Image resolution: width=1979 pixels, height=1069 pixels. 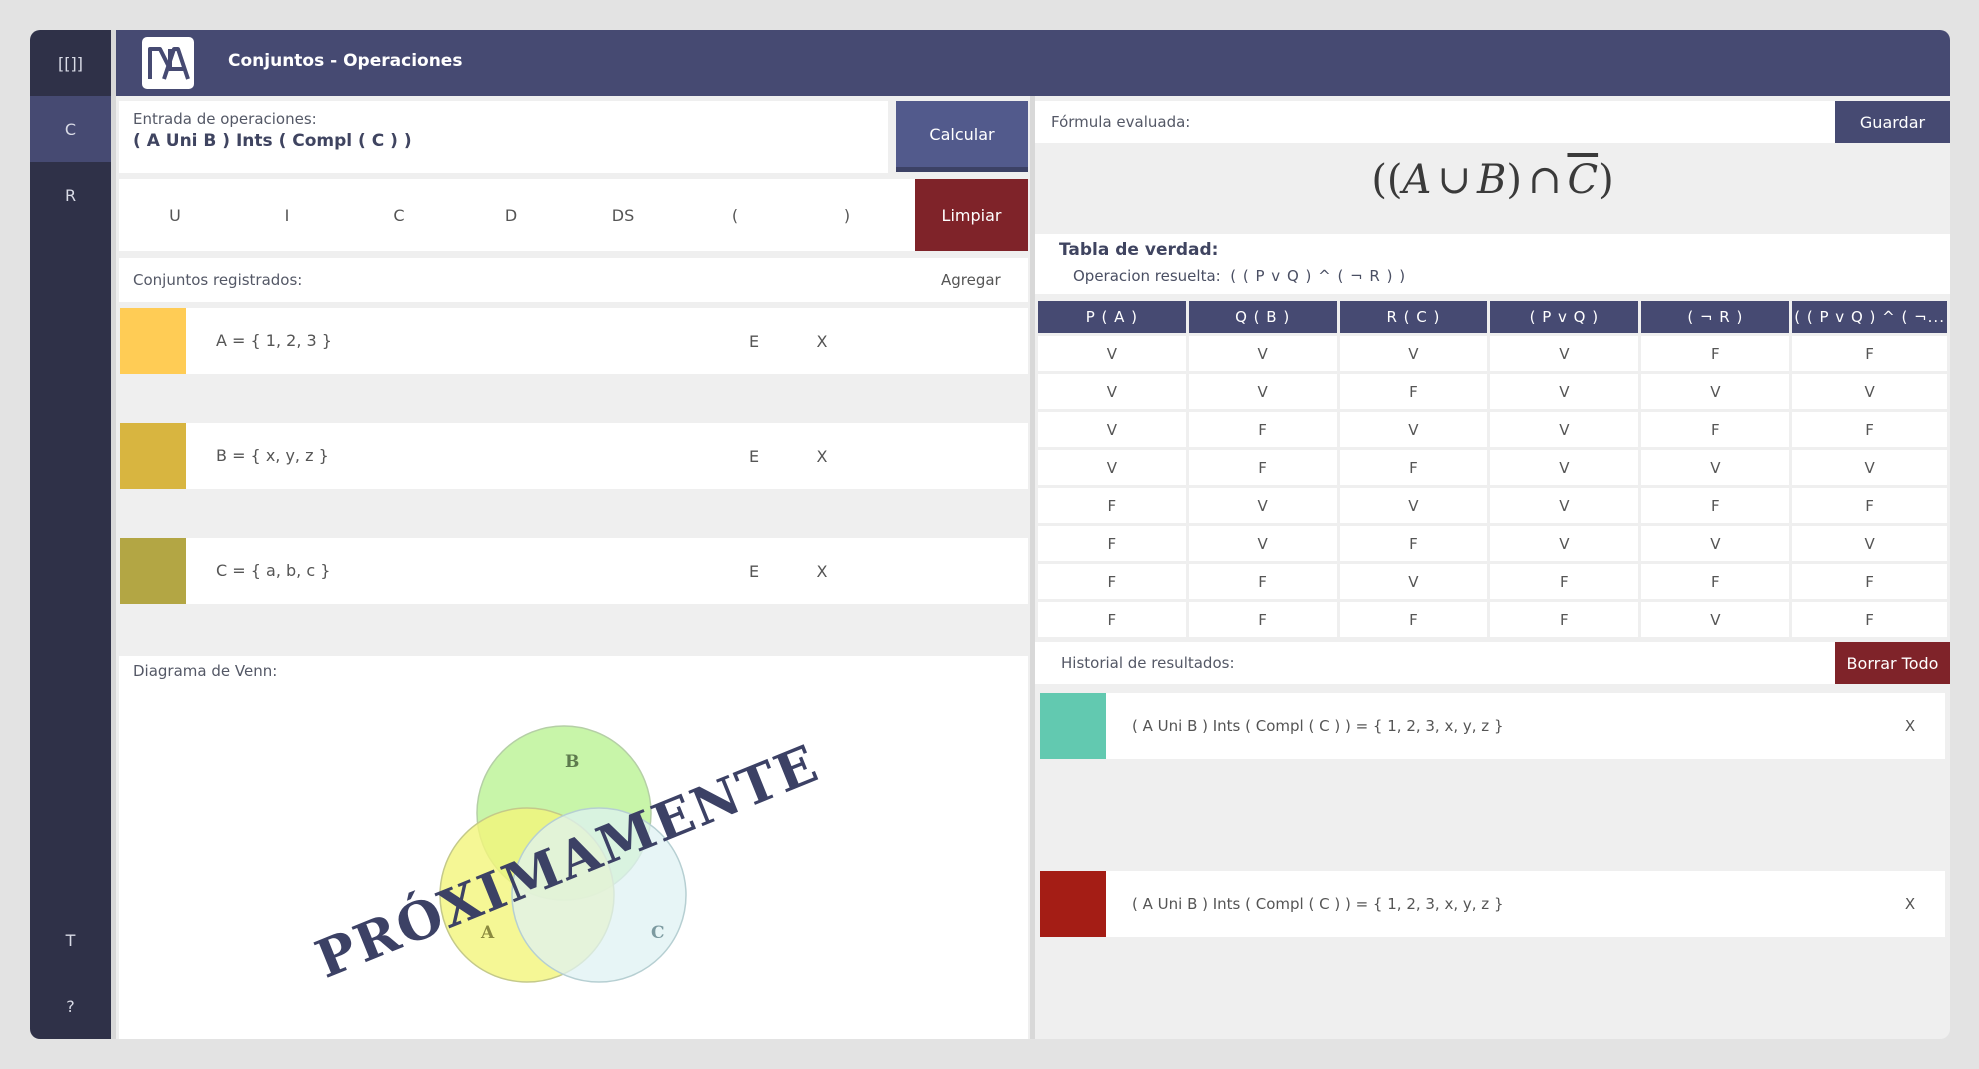 I want to click on sidebar-item-help: ?, so click(x=70, y=1006).